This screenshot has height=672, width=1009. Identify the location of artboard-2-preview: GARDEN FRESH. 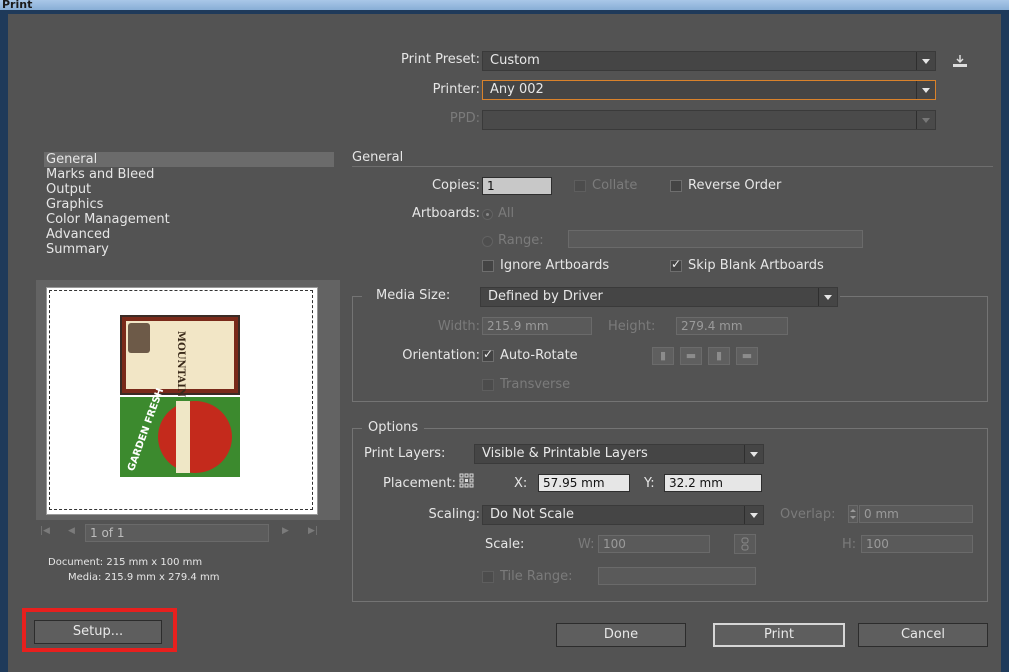
(180, 432).